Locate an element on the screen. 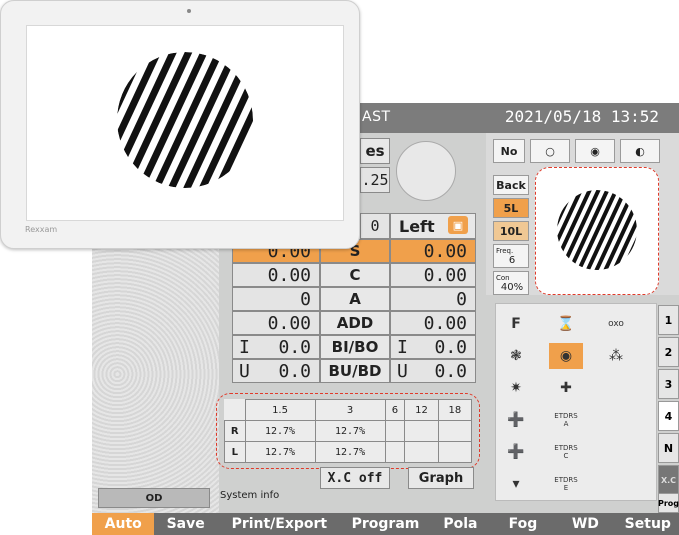 This screenshot has width=679, height=535. bibo-left-prefix: I is located at coordinates (402, 347).